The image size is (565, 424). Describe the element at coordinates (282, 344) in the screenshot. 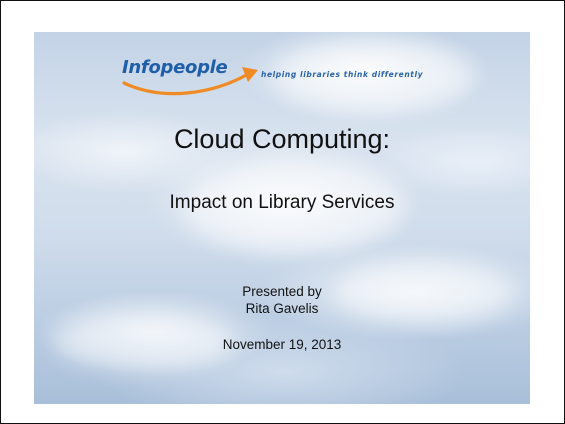

I see `presentation-date: November 19, 2013` at that location.